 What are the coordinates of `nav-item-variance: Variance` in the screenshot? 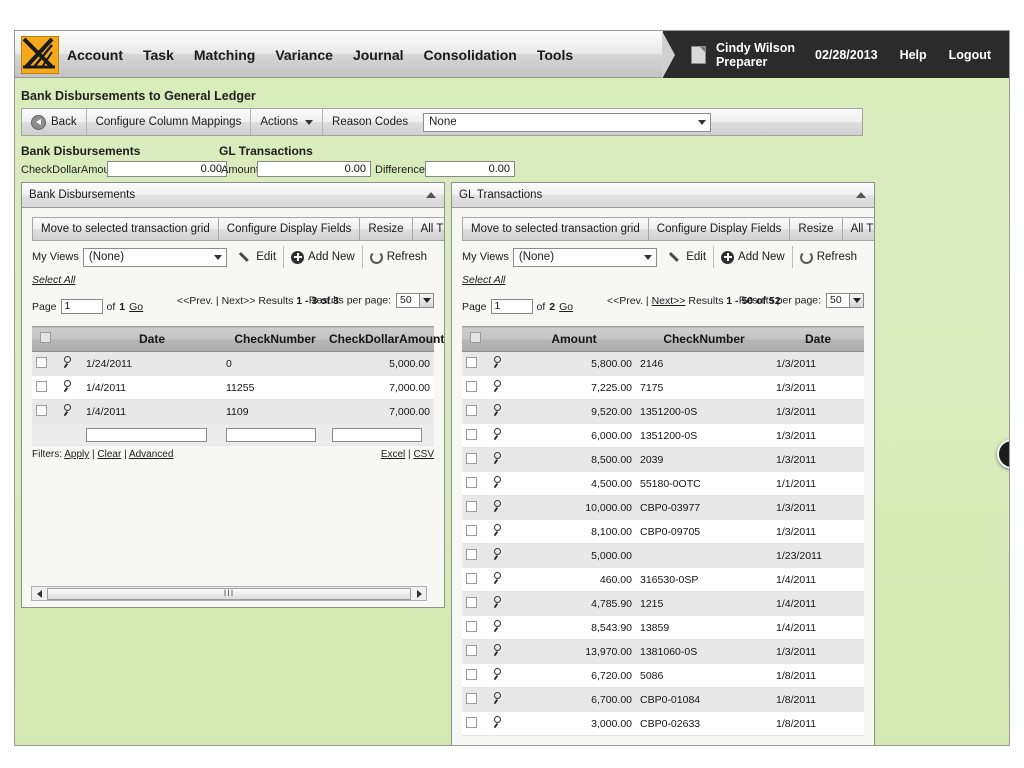 It's located at (304, 55).